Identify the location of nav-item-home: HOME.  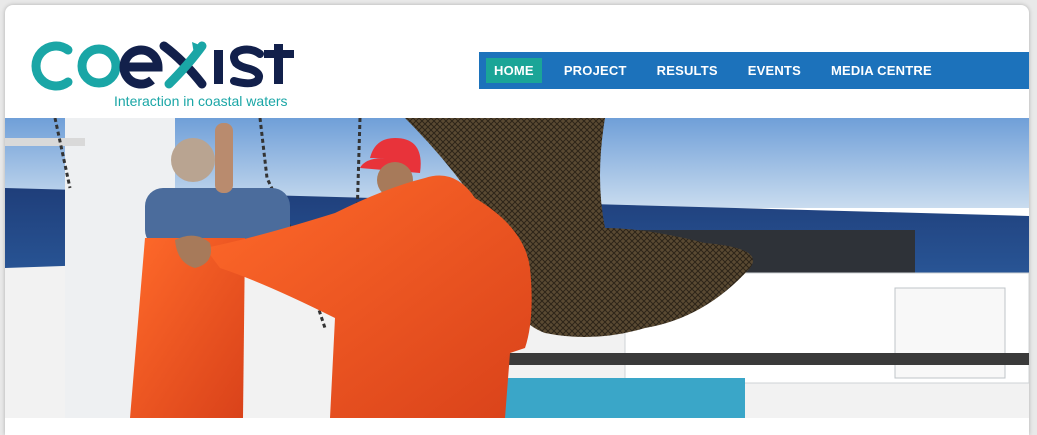
(514, 70).